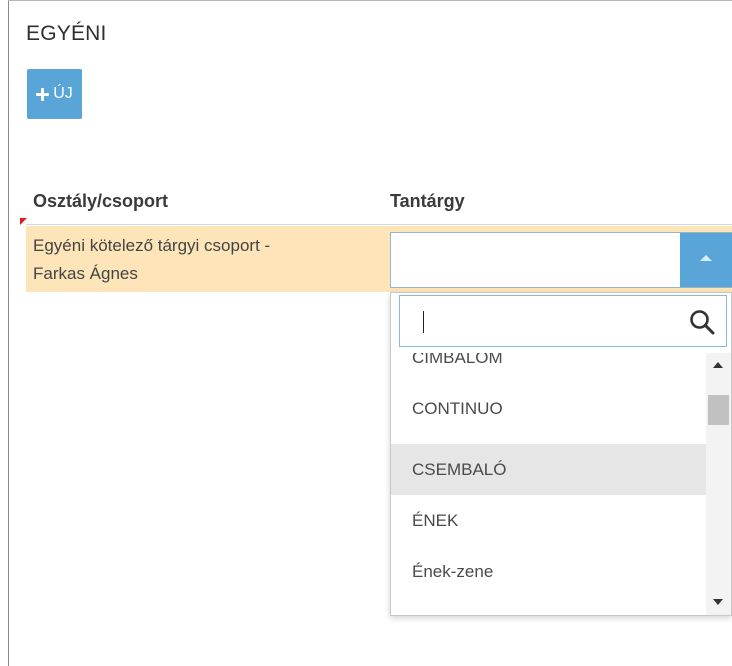  Describe the element at coordinates (85, 273) in the screenshot. I see `row-class-group-line2: Farkas Ágnes` at that location.